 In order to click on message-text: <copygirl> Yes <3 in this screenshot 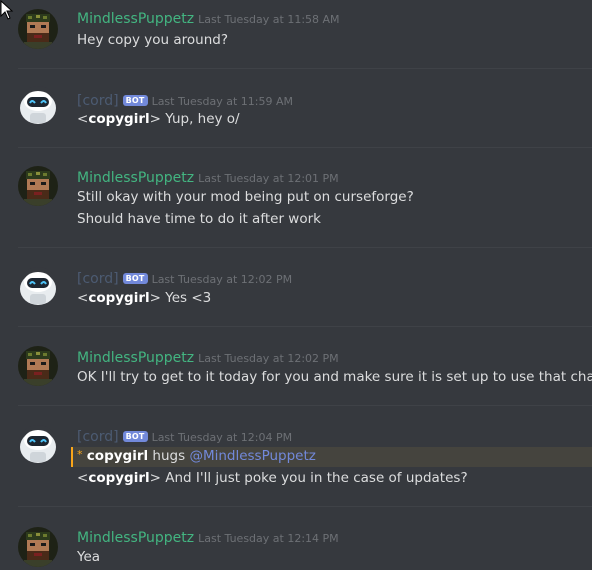, I will do `click(144, 298)`.